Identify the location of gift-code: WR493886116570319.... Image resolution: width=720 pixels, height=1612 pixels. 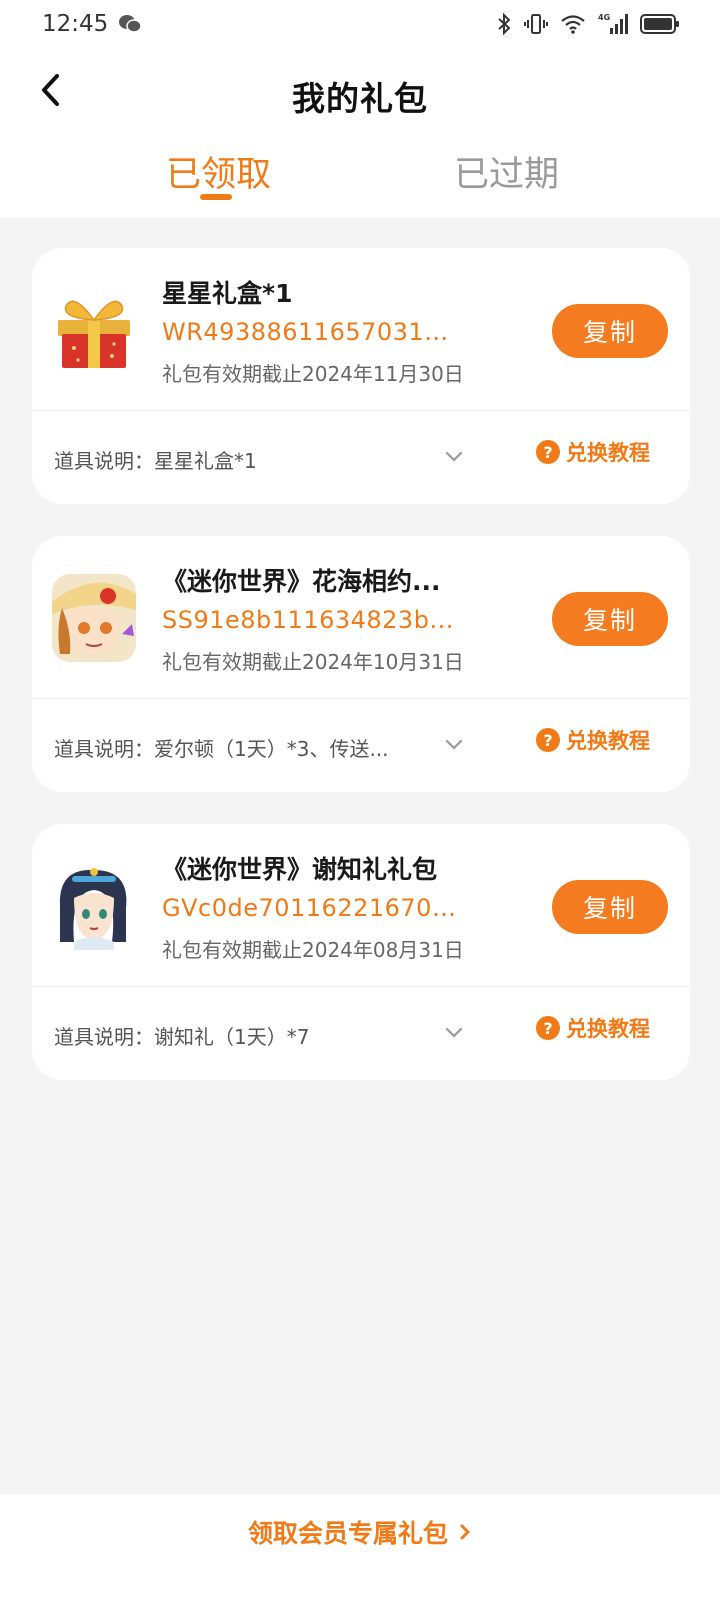
(312, 332).